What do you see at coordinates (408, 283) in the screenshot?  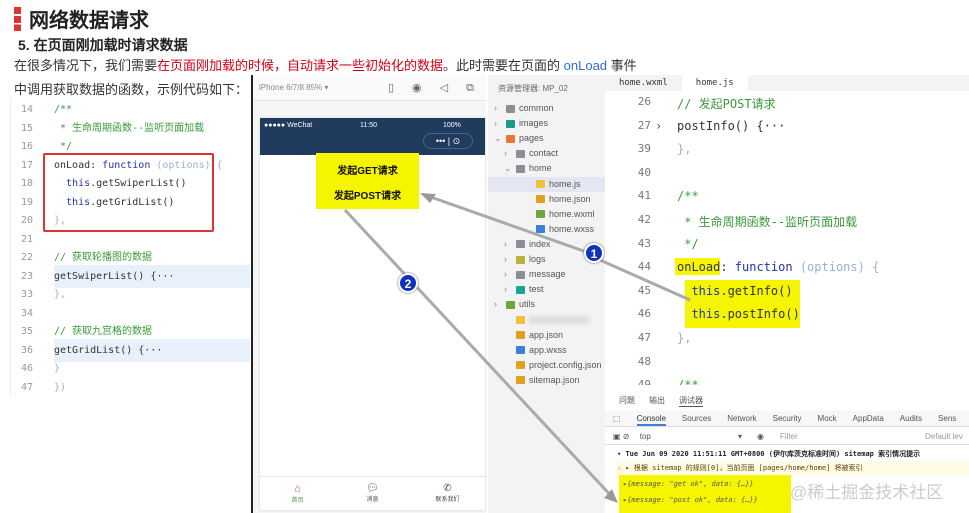 I see `step-badge-2: 2` at bounding box center [408, 283].